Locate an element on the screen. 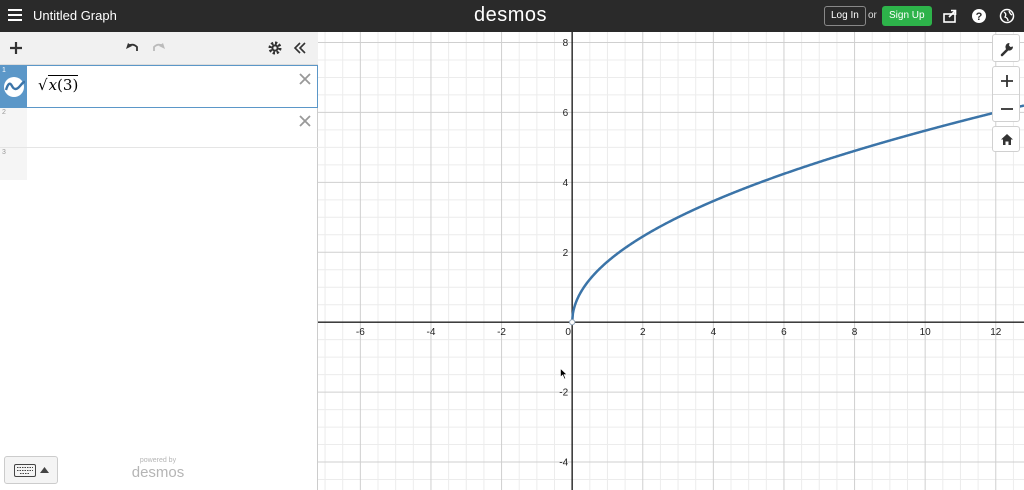 The width and height of the screenshot is (1024, 490). x-tick-label: -6 is located at coordinates (360, 332).